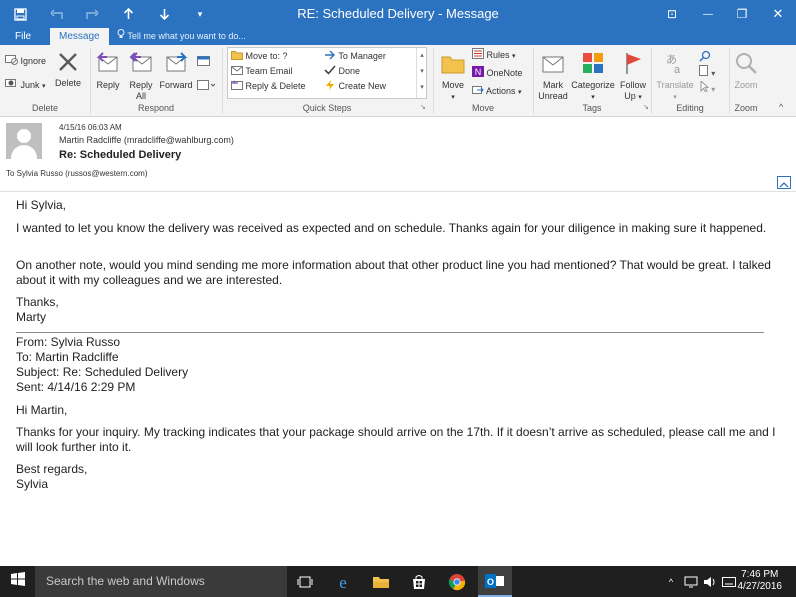 This screenshot has width=796, height=597. I want to click on follow-up-button: Follow Up ▾, so click(633, 77).